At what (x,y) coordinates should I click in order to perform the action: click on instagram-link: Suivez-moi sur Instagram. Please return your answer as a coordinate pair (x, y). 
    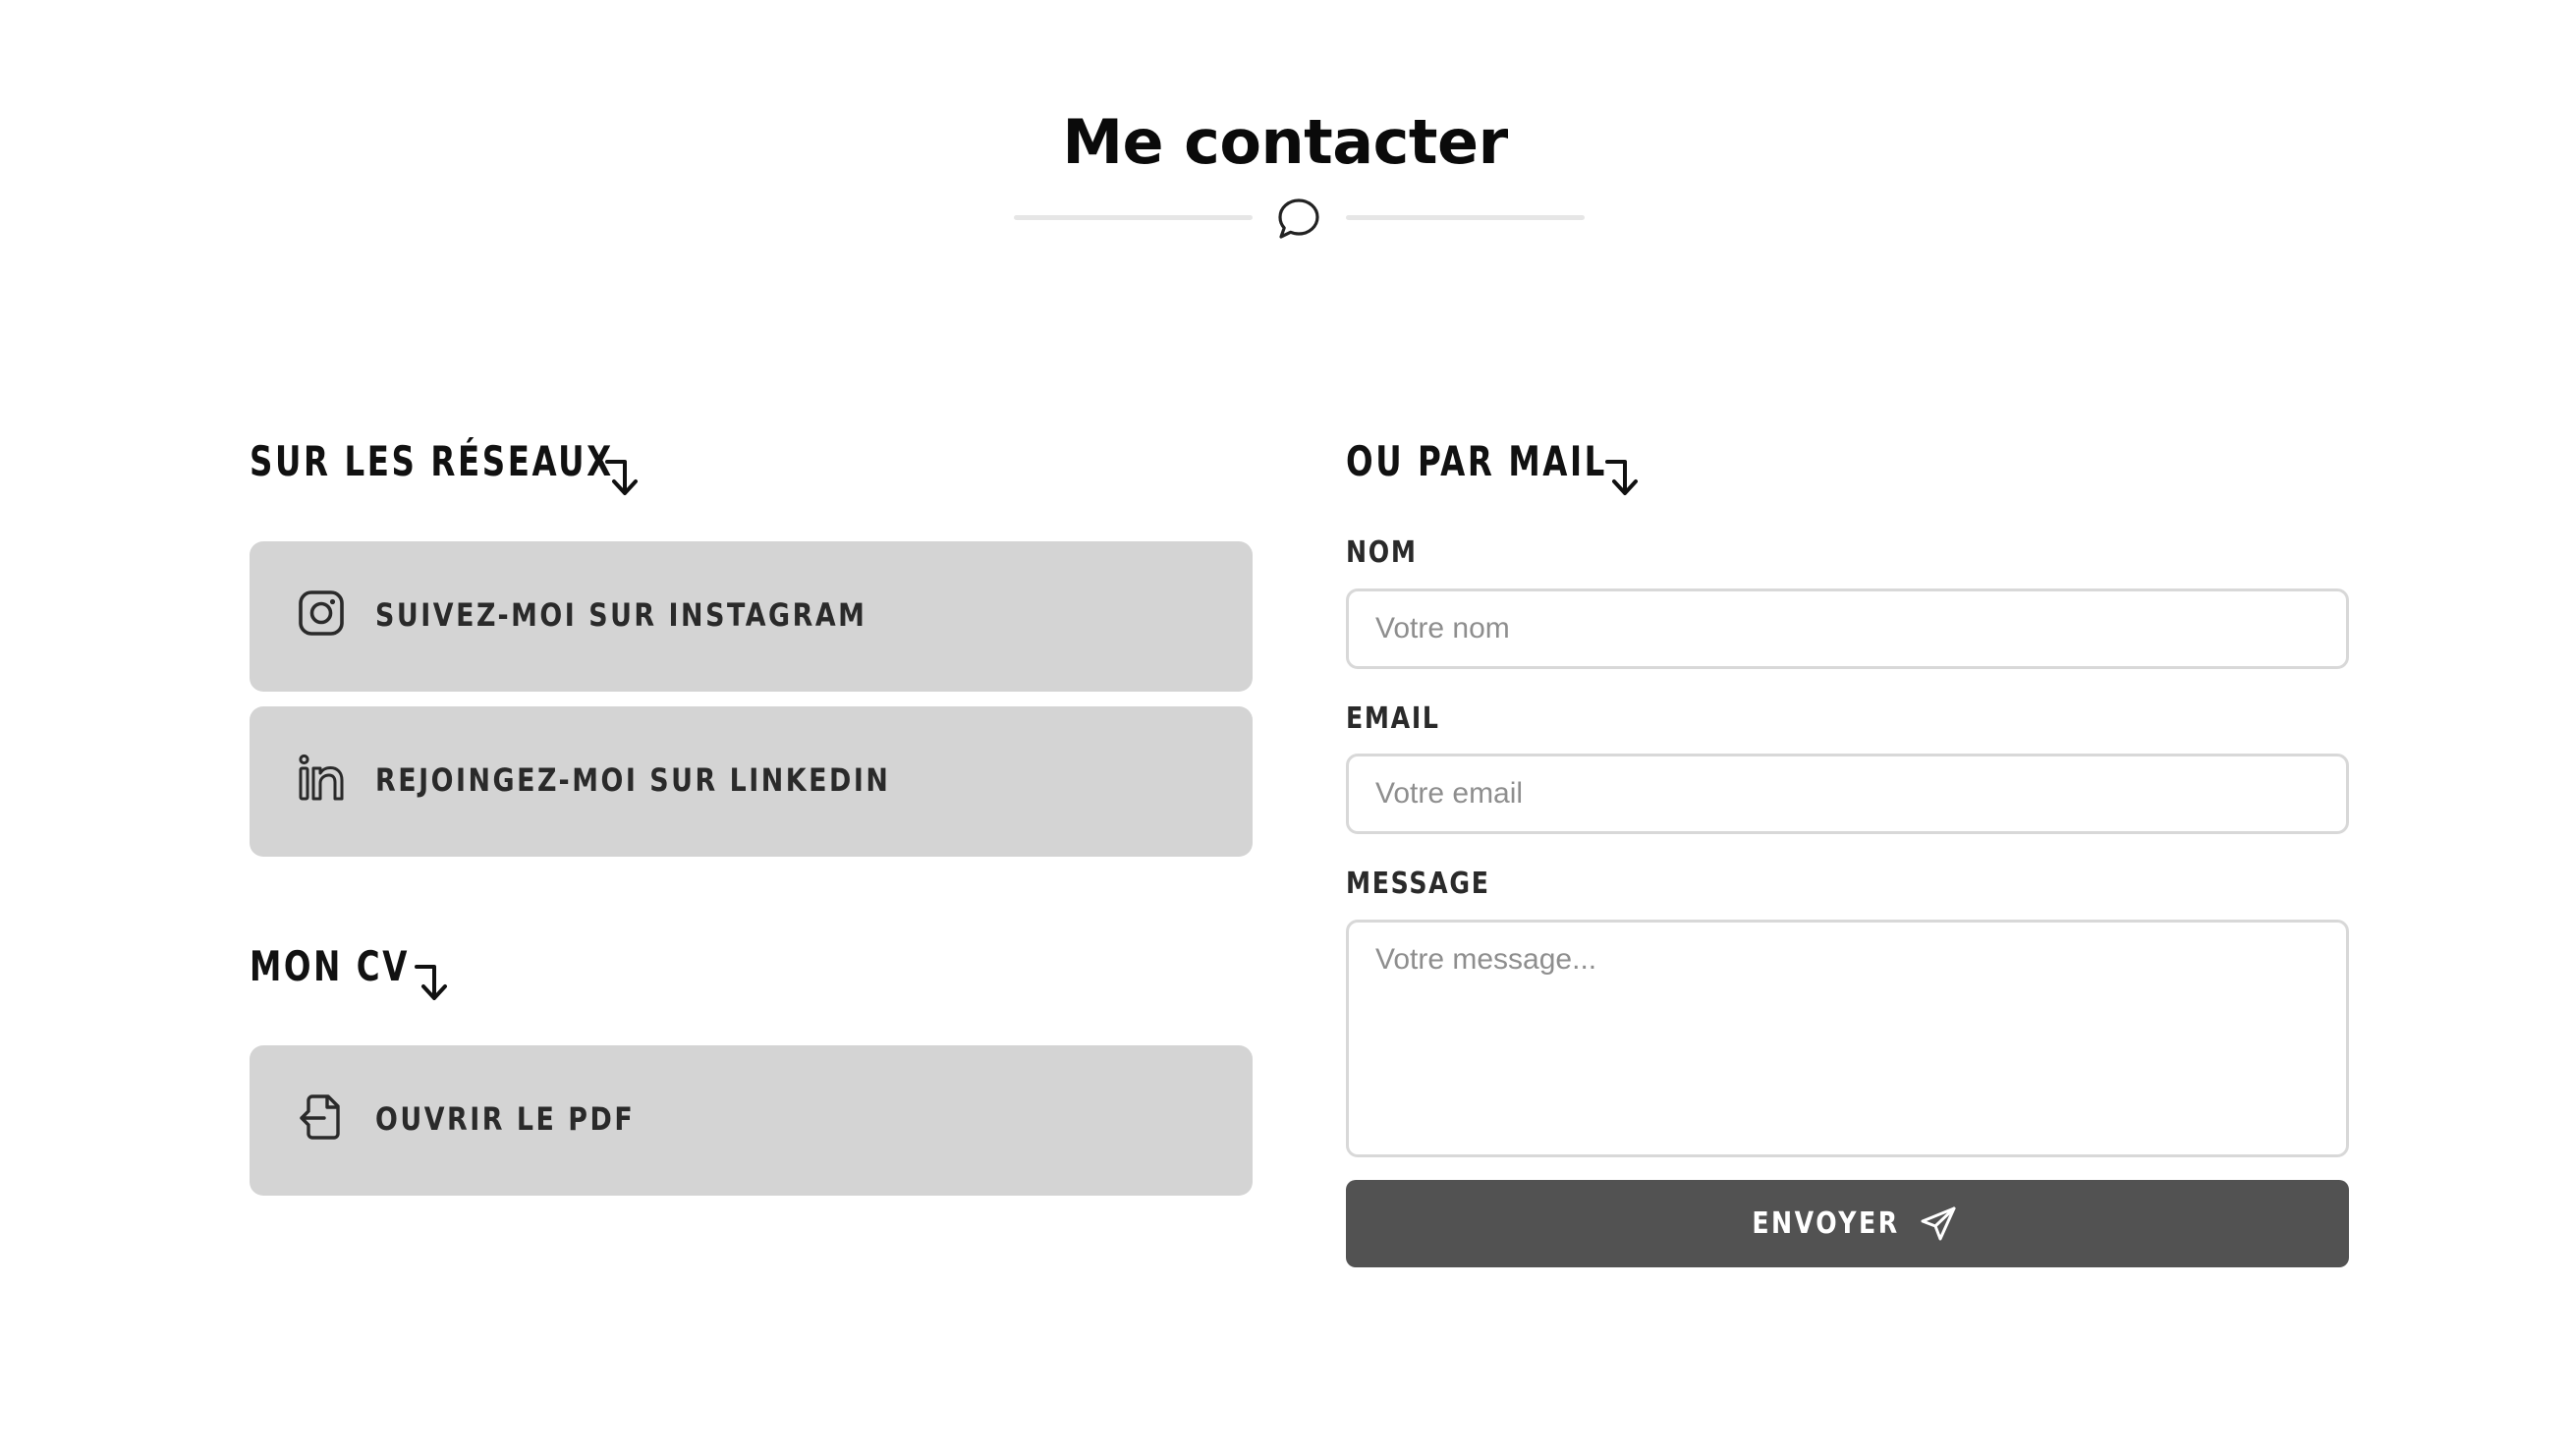
    Looking at the image, I should click on (751, 616).